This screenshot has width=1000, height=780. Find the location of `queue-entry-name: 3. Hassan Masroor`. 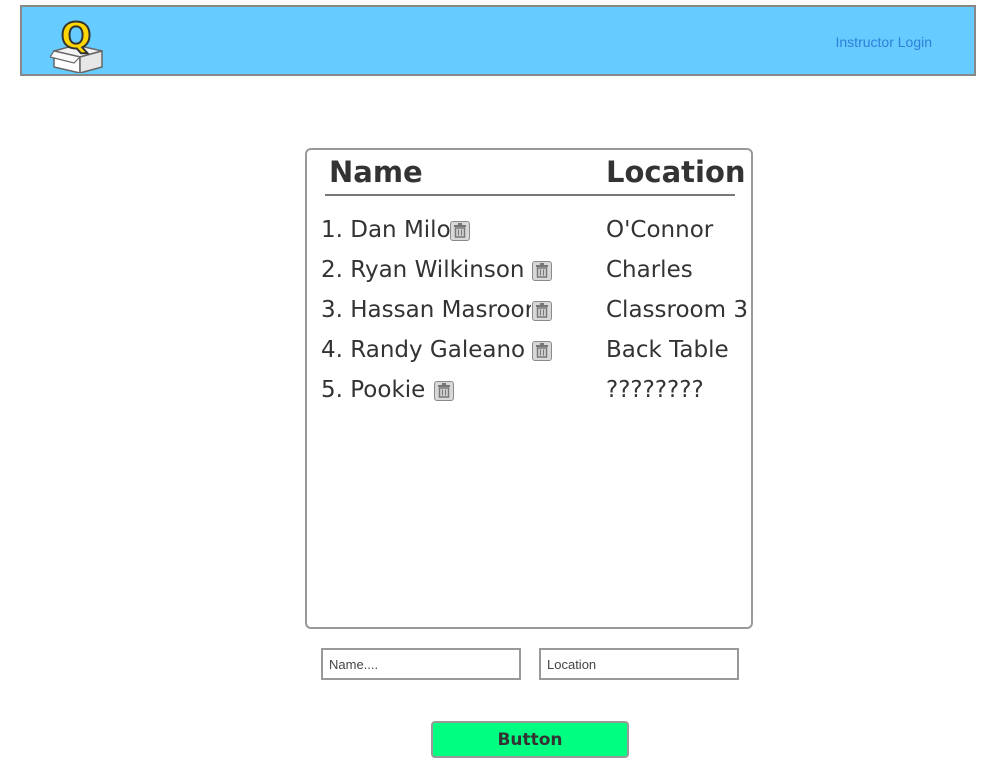

queue-entry-name: 3. Hassan Masroor is located at coordinates (426, 310).